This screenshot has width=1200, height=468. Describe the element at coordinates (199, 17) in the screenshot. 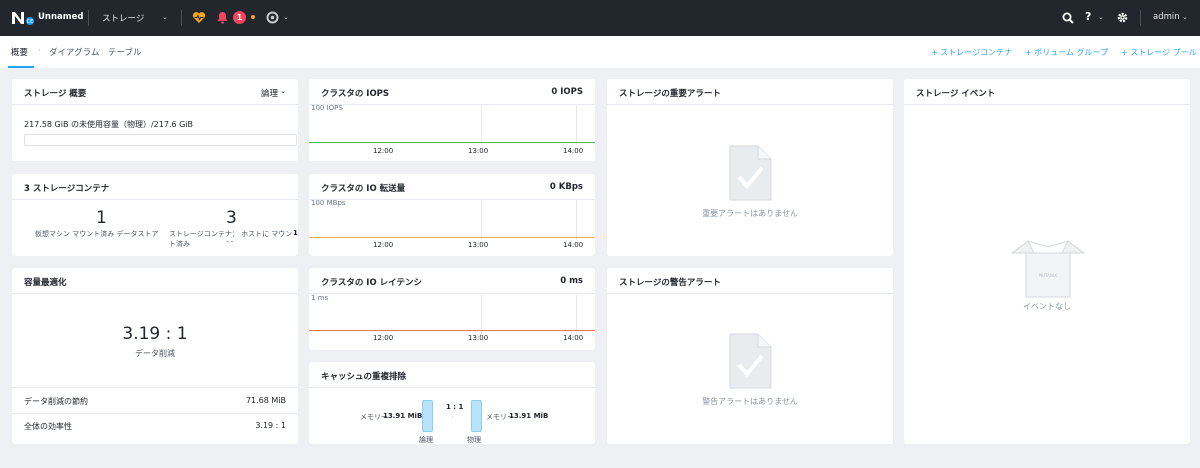

I see `health-icon` at that location.